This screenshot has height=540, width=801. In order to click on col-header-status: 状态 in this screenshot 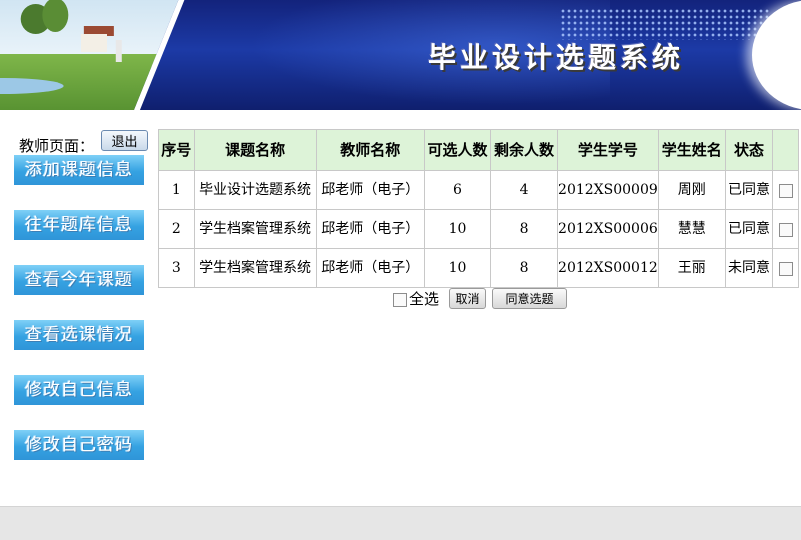, I will do `click(749, 150)`.